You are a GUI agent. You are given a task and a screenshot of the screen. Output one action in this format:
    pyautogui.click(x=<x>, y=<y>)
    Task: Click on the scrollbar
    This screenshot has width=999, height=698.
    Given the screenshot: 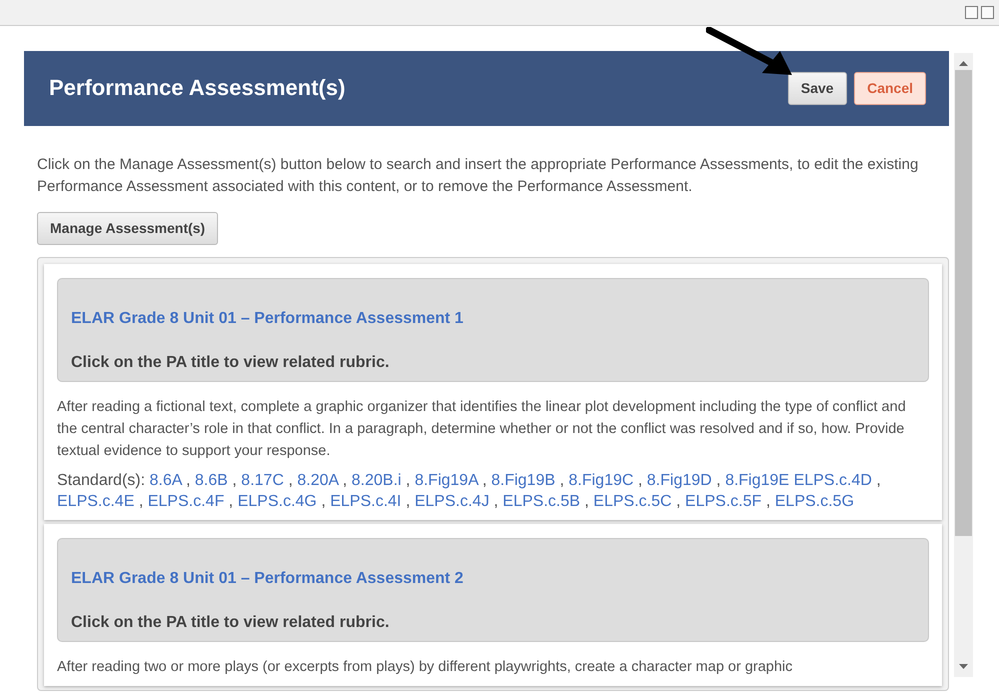 What is the action you would take?
    pyautogui.click(x=963, y=365)
    